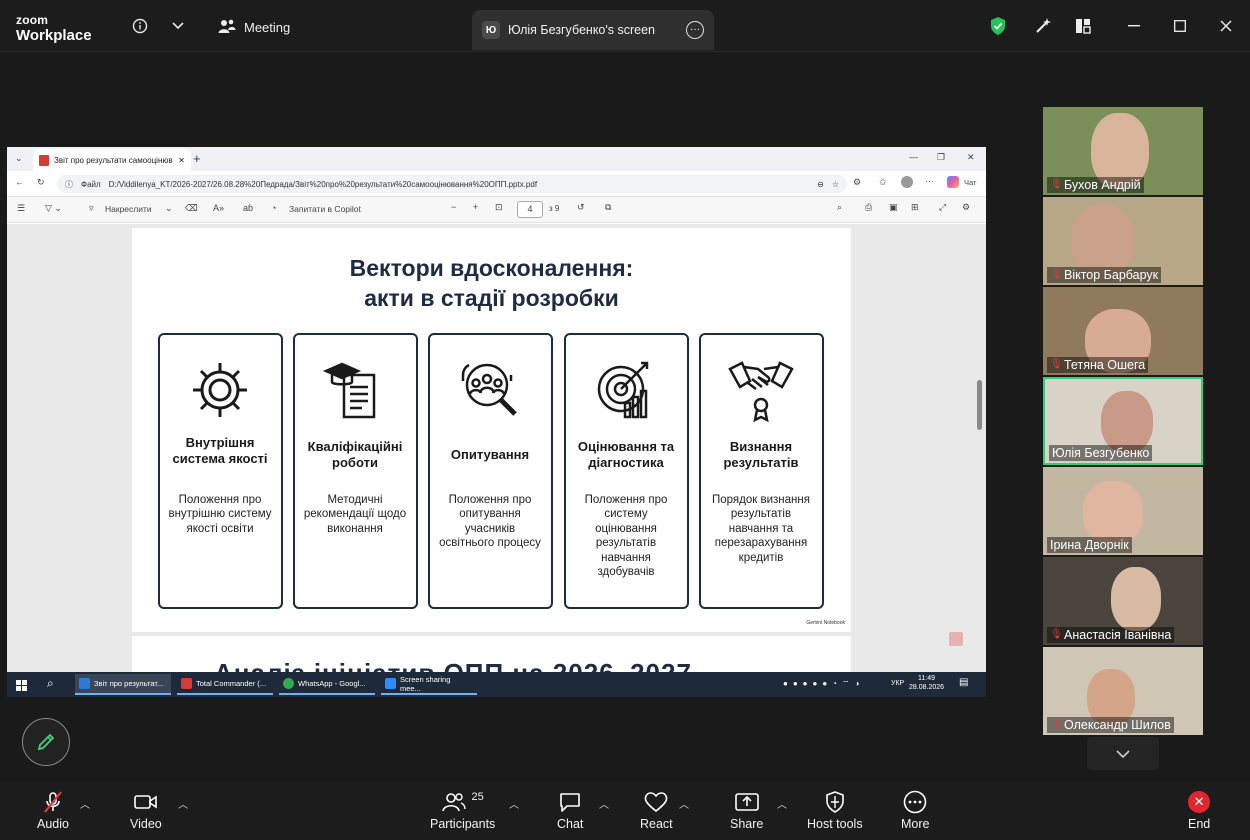 The image size is (1250, 840). What do you see at coordinates (1083, 26) in the screenshot?
I see `layout-icon` at bounding box center [1083, 26].